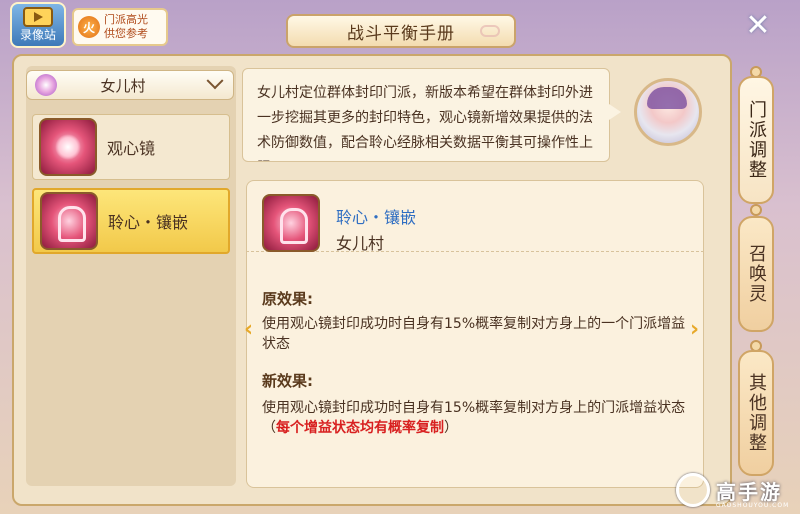 This screenshot has height=514, width=800. What do you see at coordinates (287, 299) in the screenshot?
I see `old-effect-title: 原效果:` at bounding box center [287, 299].